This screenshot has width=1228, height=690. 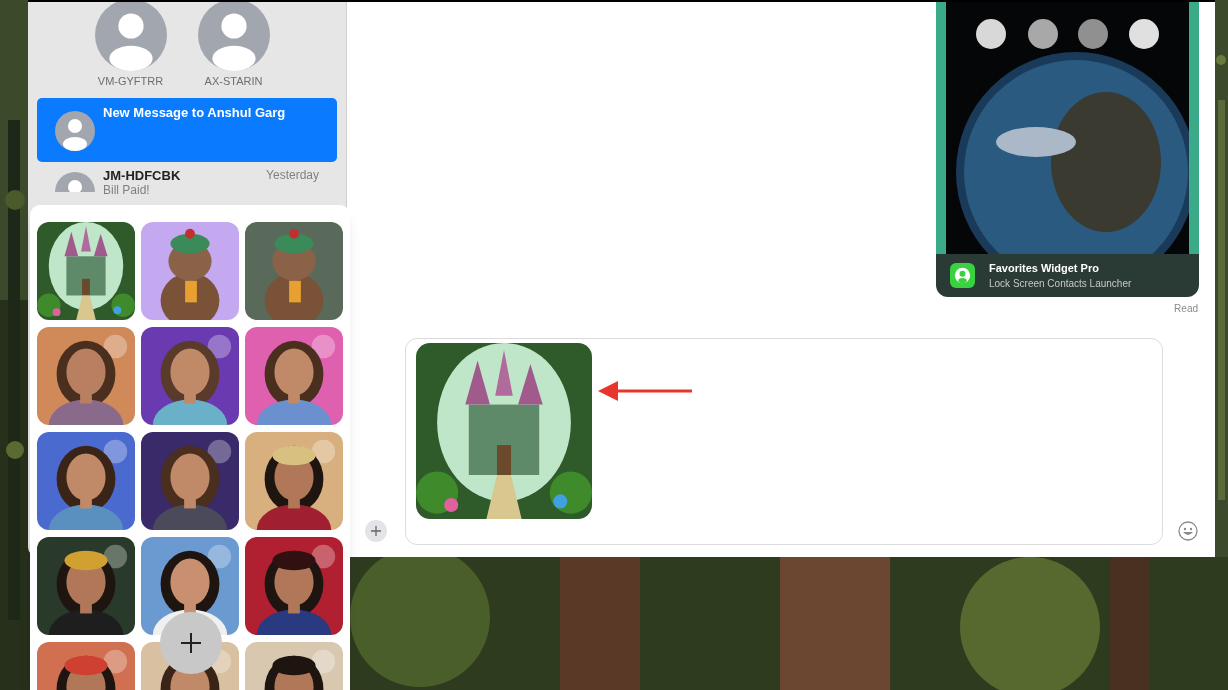 What do you see at coordinates (194, 112) in the screenshot?
I see `conversation-title: New Message to Anshul Garg` at bounding box center [194, 112].